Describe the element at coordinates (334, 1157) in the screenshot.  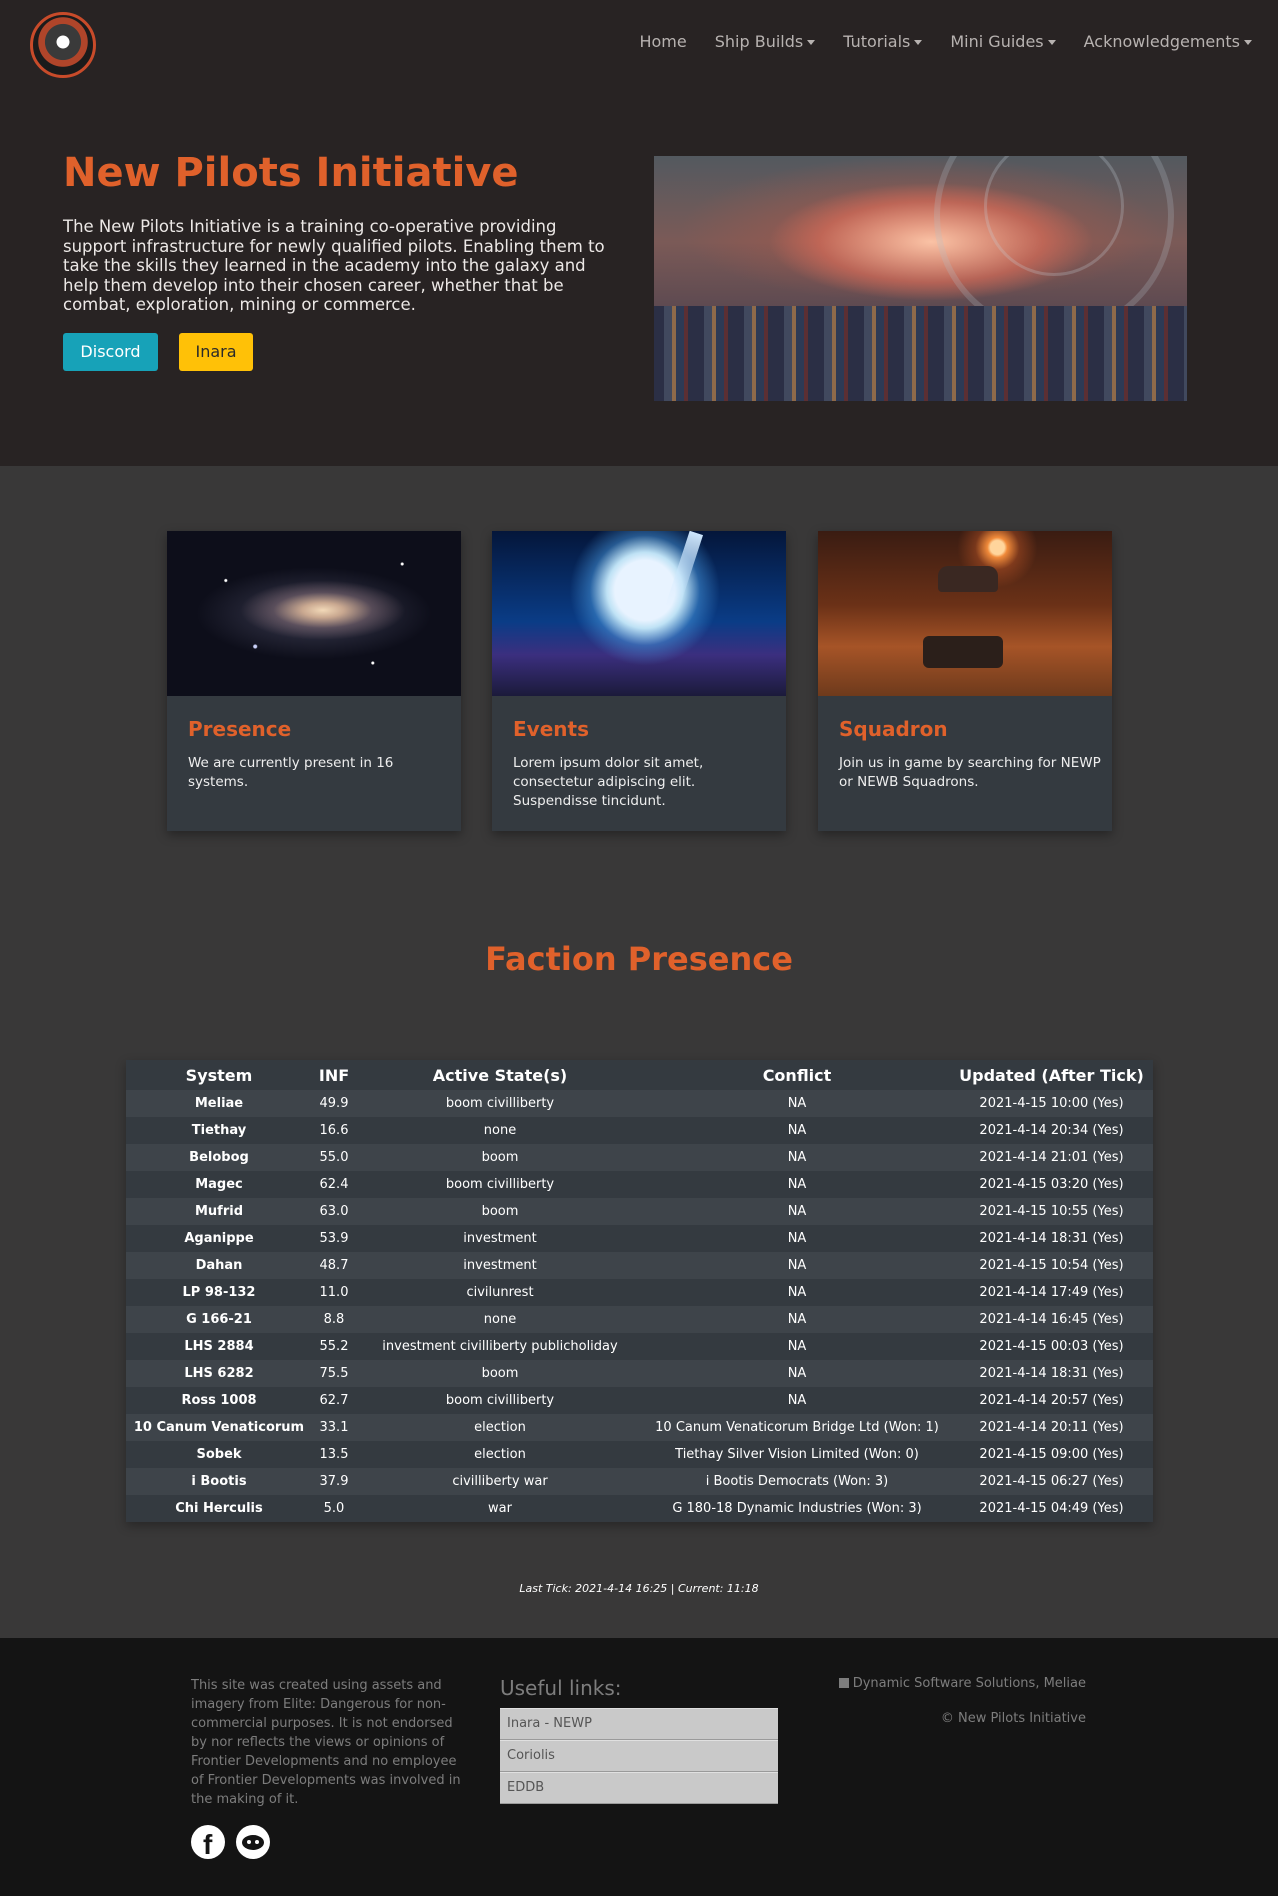
I see `cell-inf: 55.0` at that location.